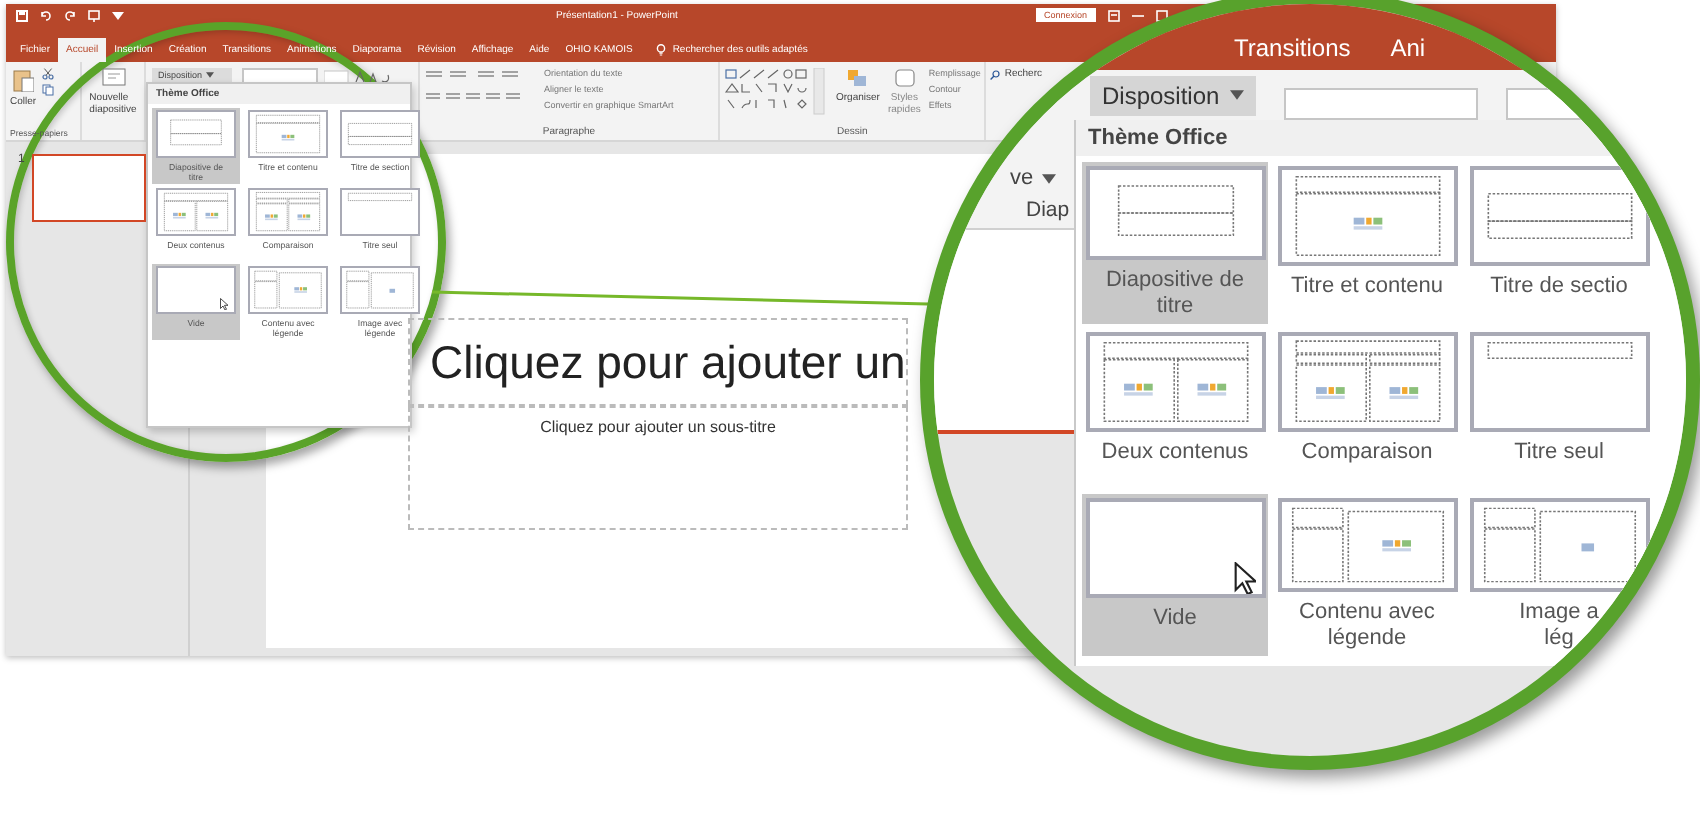  Describe the element at coordinates (658, 468) in the screenshot. I see `subtitle-placeholder: Cliquez pour ajouter un sous-titre` at that location.